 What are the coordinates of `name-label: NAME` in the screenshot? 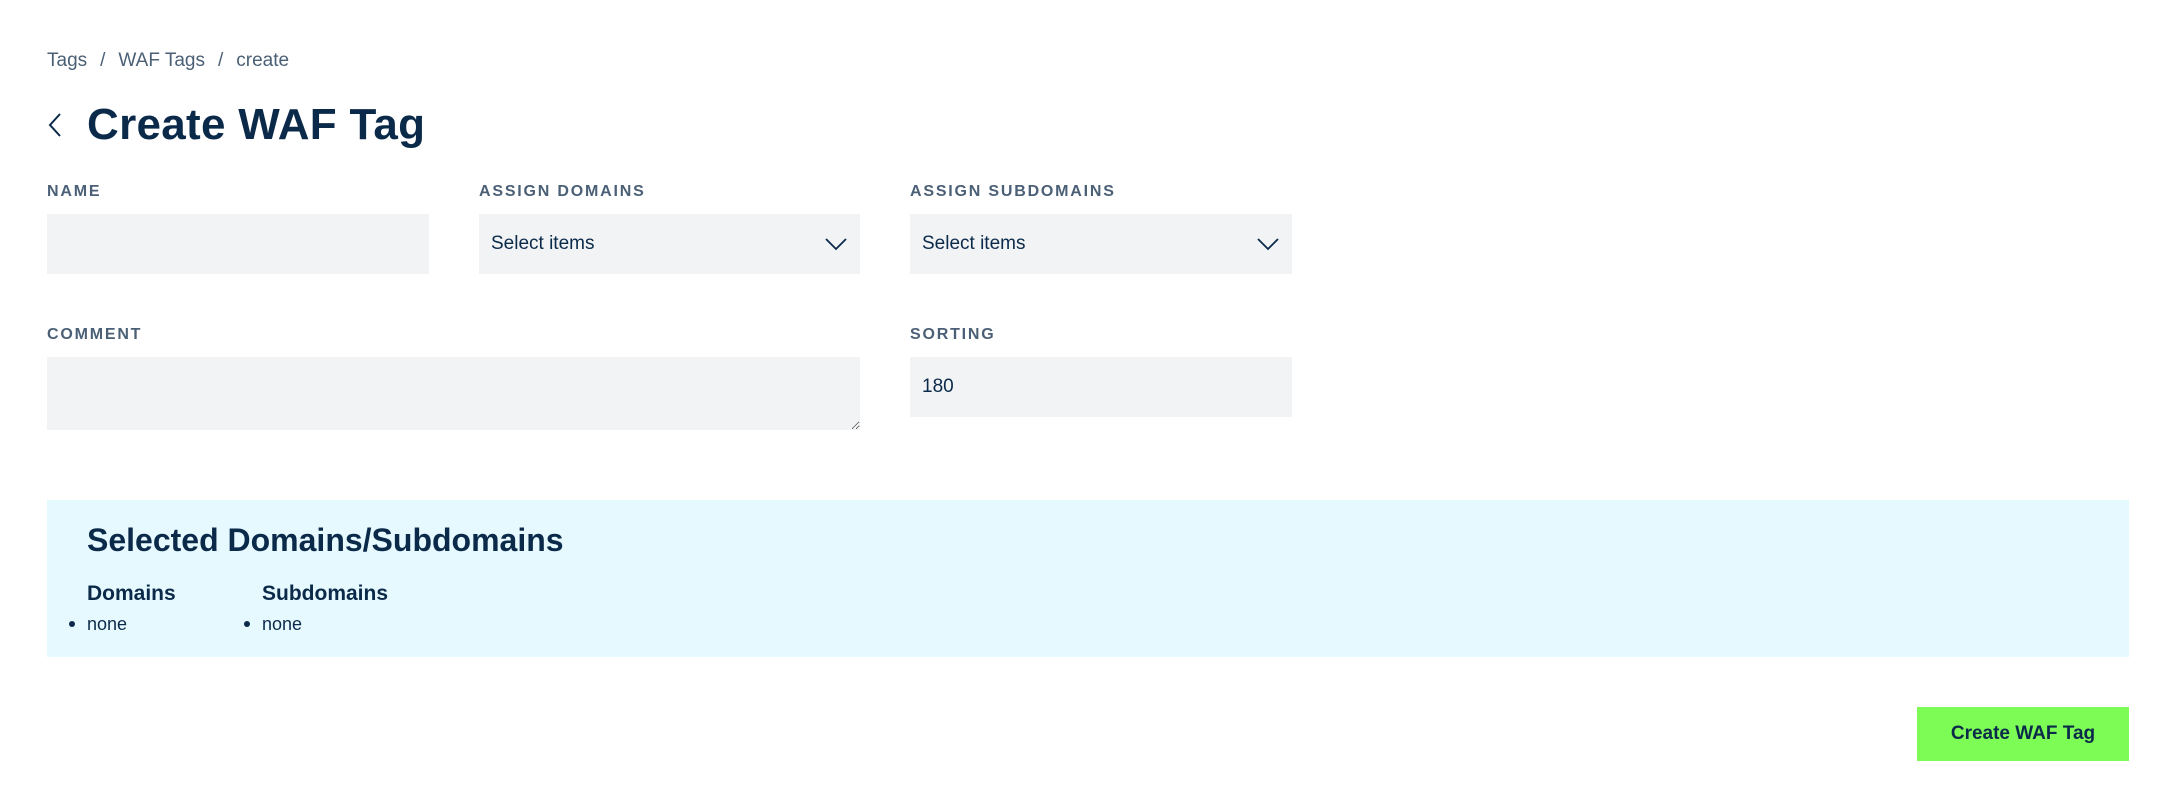 It's located at (74, 191).